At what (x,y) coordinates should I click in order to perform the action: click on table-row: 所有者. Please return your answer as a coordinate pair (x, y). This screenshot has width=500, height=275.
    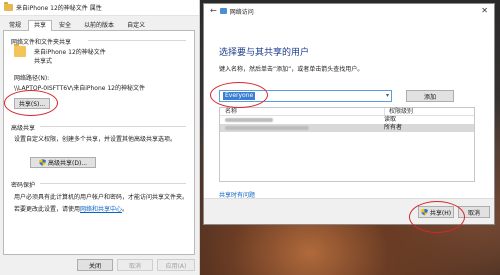
    Looking at the image, I should click on (347, 128).